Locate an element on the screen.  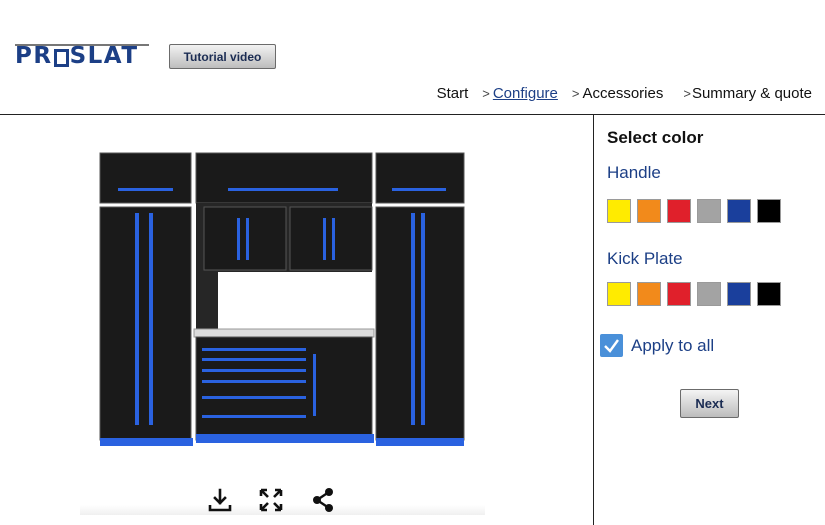
handle-swatch-blue is located at coordinates (739, 211).